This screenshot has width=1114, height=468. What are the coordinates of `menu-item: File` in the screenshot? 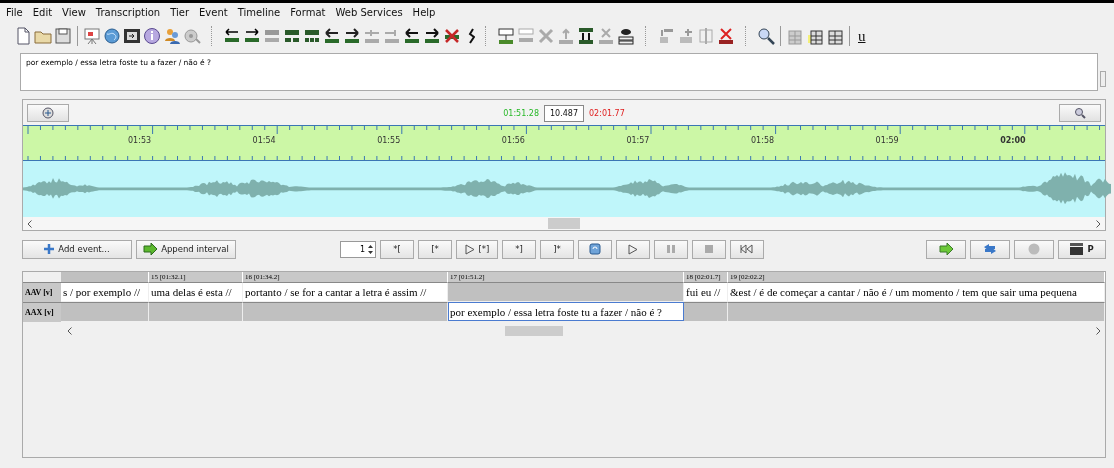 It's located at (14, 12).